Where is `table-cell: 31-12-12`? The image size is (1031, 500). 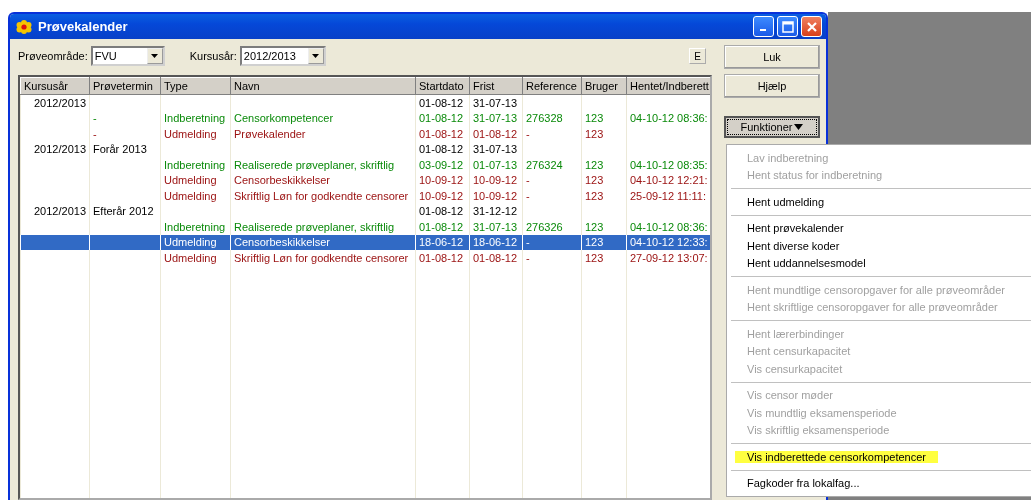 table-cell: 31-12-12 is located at coordinates (495, 211).